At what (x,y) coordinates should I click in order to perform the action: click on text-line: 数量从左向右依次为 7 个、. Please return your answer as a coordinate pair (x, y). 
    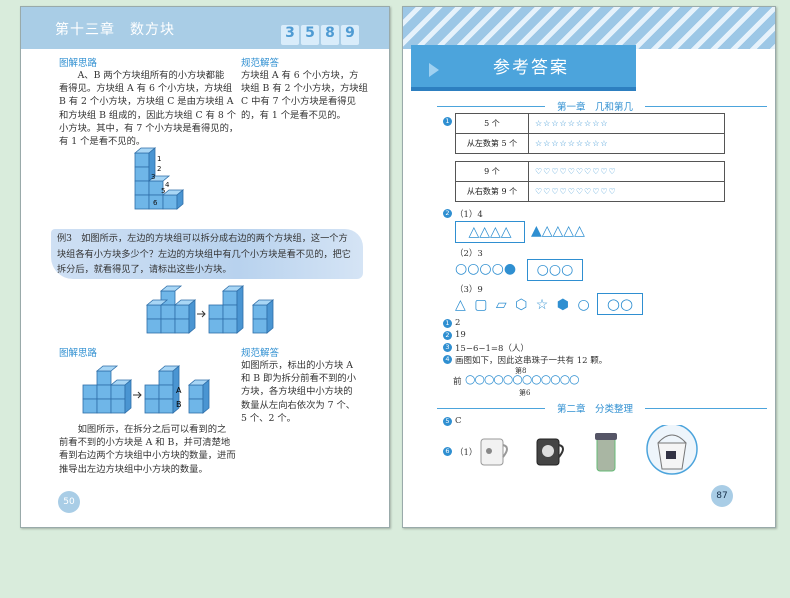
    Looking at the image, I should click on (298, 405).